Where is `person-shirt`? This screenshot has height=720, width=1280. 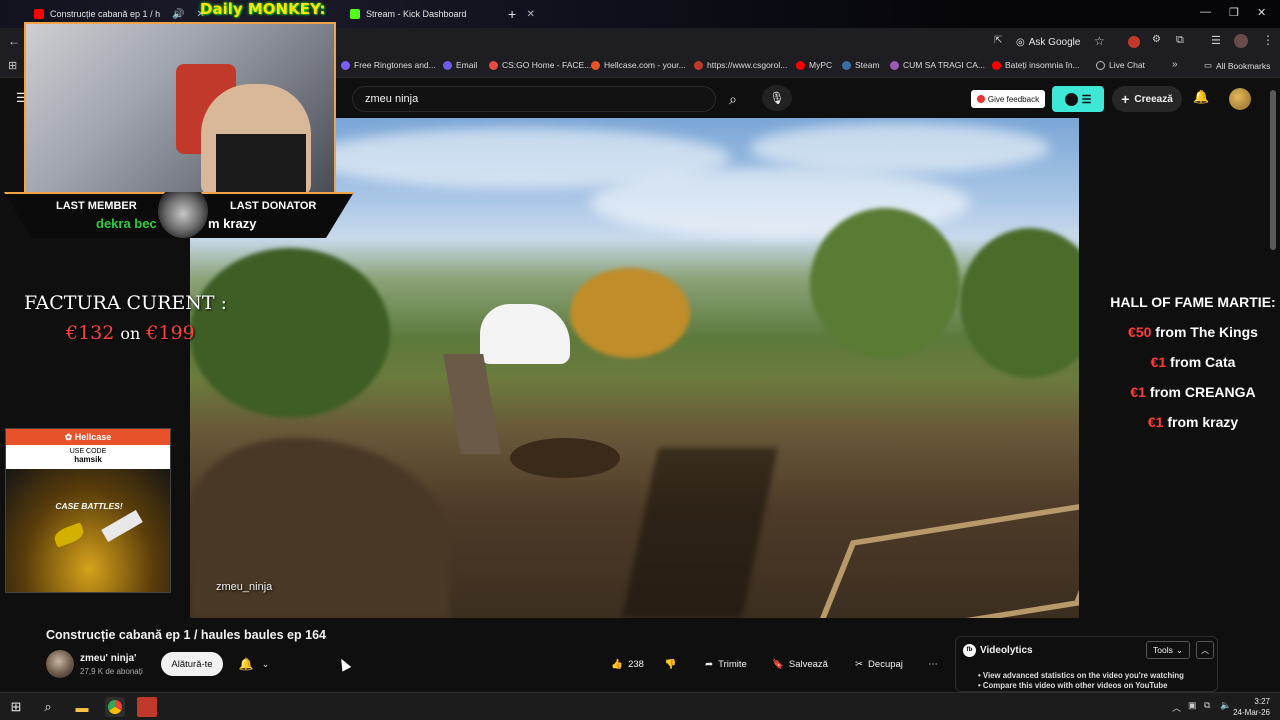 person-shirt is located at coordinates (525, 334).